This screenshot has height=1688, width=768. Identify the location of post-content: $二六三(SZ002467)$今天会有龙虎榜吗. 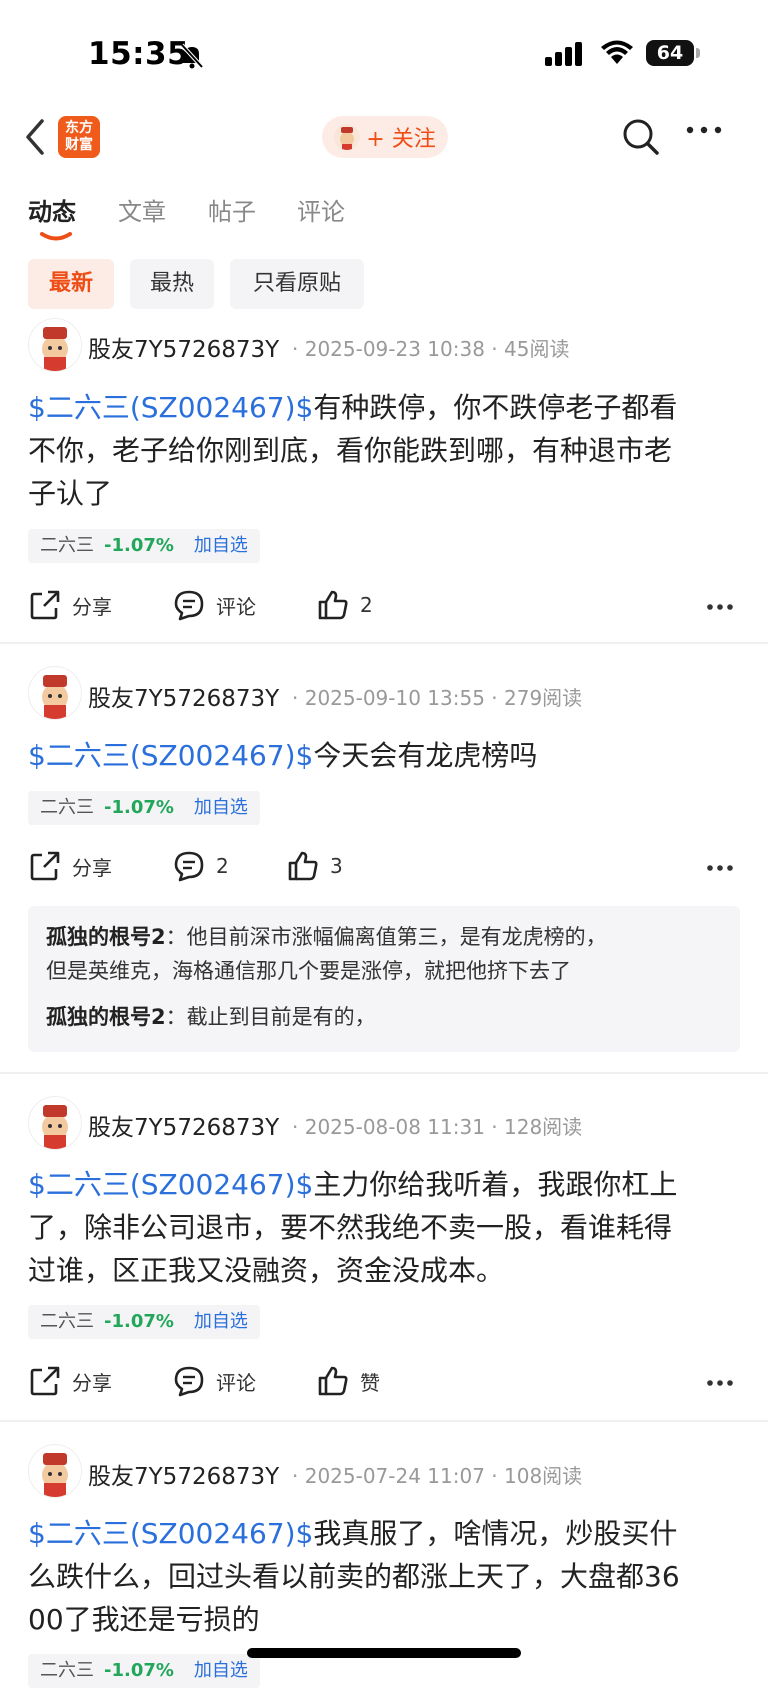
(384, 755).